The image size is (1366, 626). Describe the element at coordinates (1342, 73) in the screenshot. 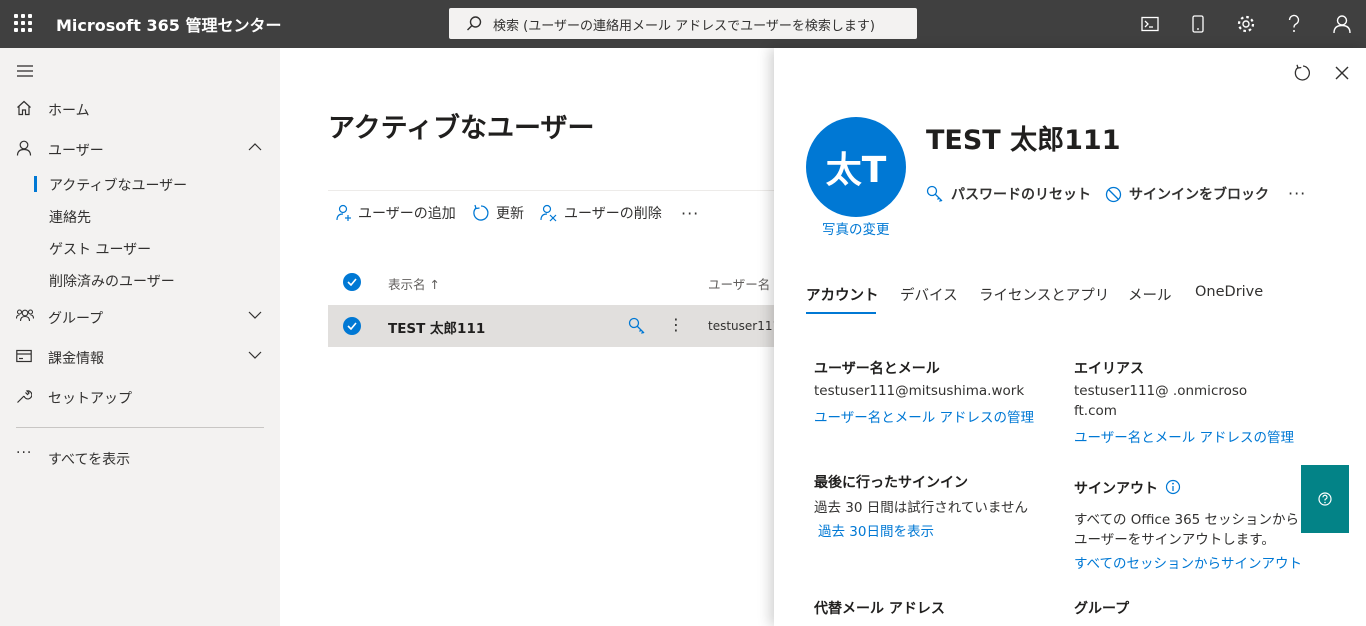

I see `close-icon` at that location.